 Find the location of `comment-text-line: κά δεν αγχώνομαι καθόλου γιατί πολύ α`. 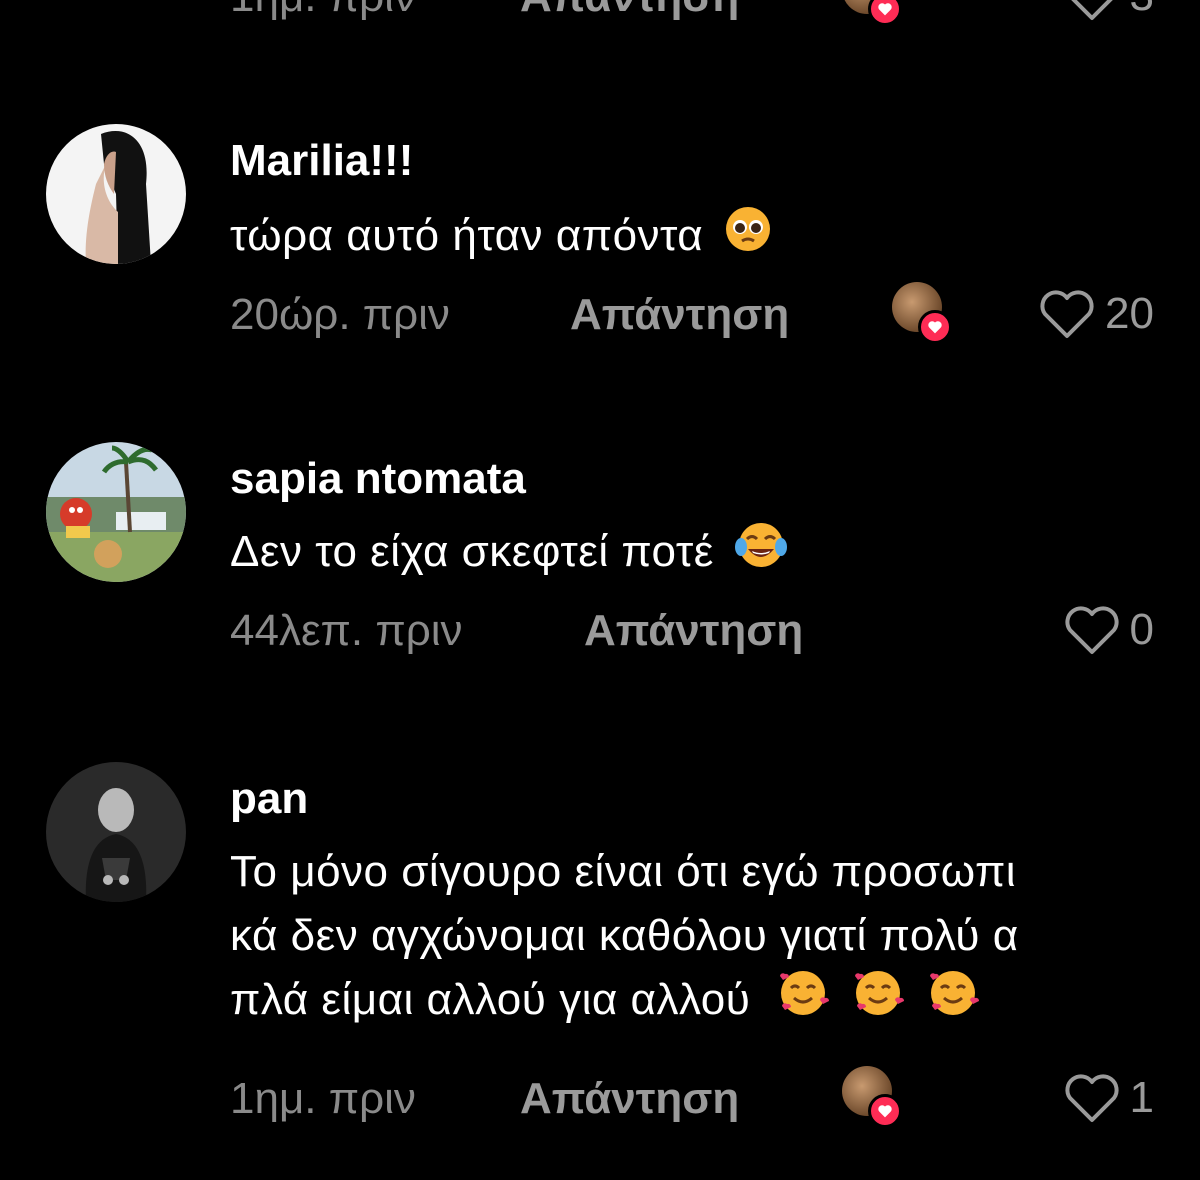

comment-text-line: κά δεν αγχώνομαι καθόλου γιατί πολύ α is located at coordinates (624, 935).